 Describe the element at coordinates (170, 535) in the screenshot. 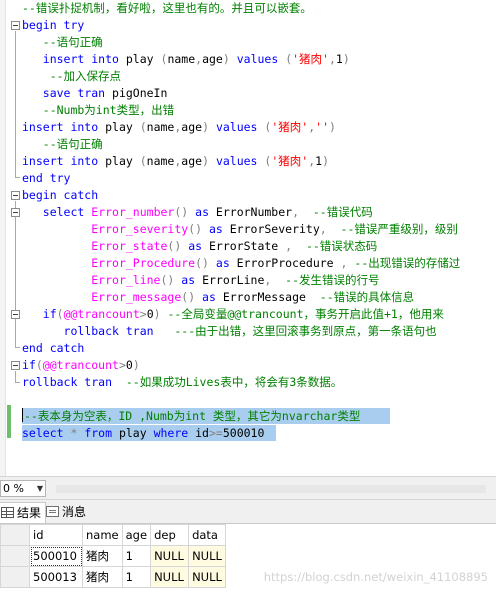

I see `column-header-dep: dep` at that location.